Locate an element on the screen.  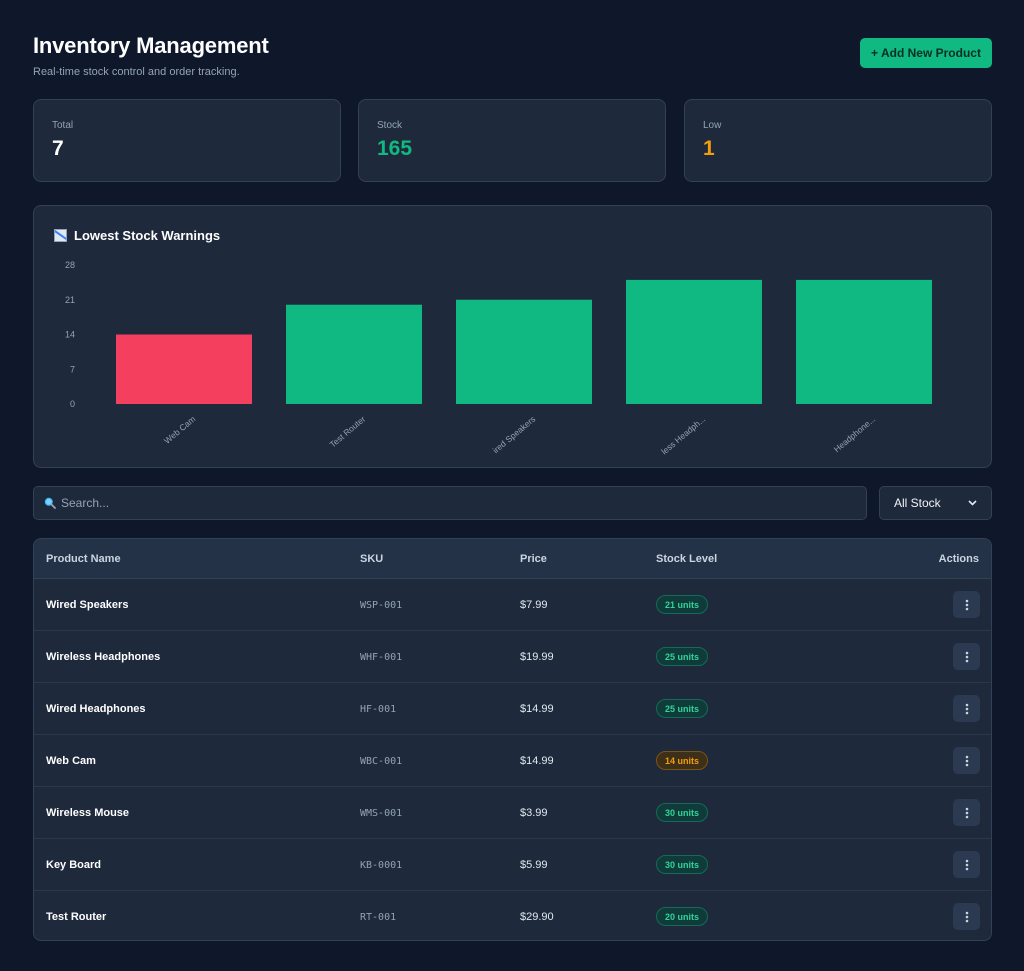
stat-label: Total is located at coordinates (63, 125).